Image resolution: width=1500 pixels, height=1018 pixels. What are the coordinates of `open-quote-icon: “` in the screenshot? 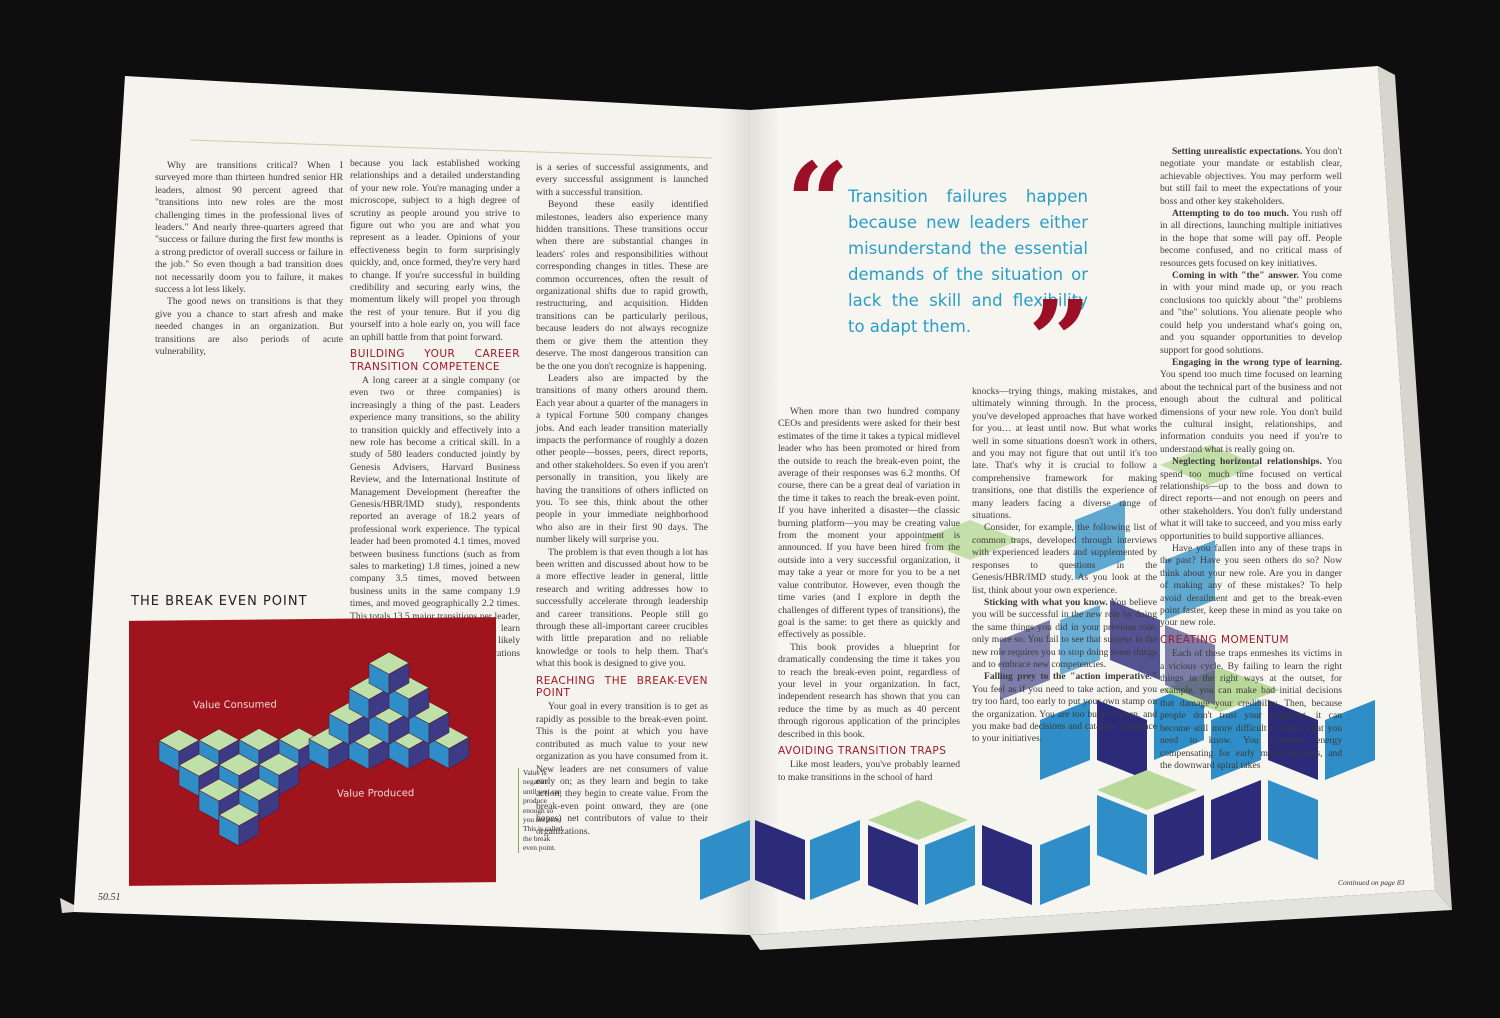 It's located at (818, 202).